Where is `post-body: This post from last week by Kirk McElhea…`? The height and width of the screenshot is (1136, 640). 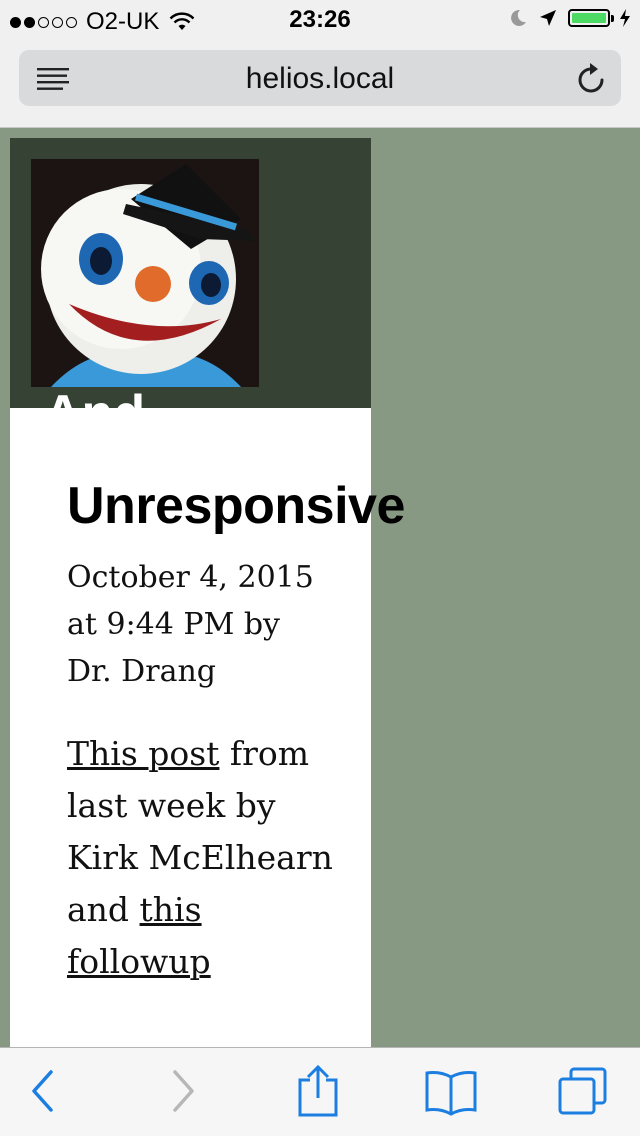 post-body: This post from last week by Kirk McElhea… is located at coordinates (202, 858).